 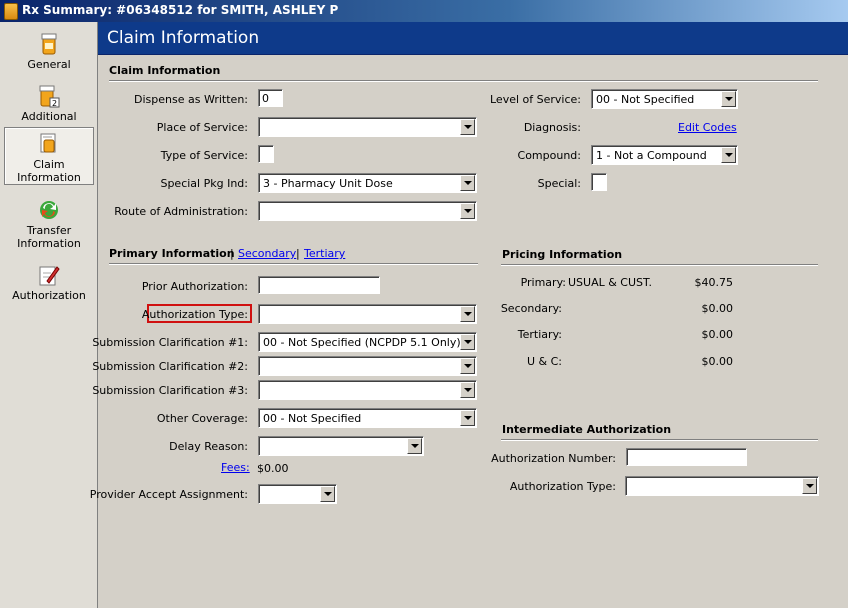 What do you see at coordinates (319, 285) in the screenshot?
I see `prior-authorization-field` at bounding box center [319, 285].